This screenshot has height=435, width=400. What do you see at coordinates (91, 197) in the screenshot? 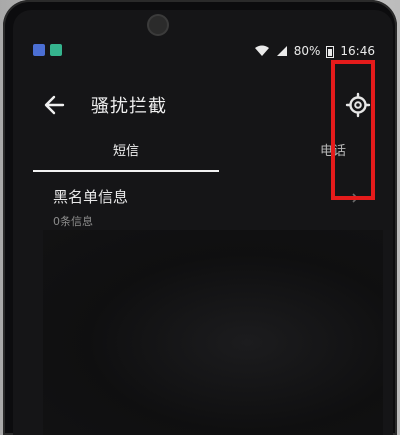
I see `list-item-title: 黑名单信息` at bounding box center [91, 197].